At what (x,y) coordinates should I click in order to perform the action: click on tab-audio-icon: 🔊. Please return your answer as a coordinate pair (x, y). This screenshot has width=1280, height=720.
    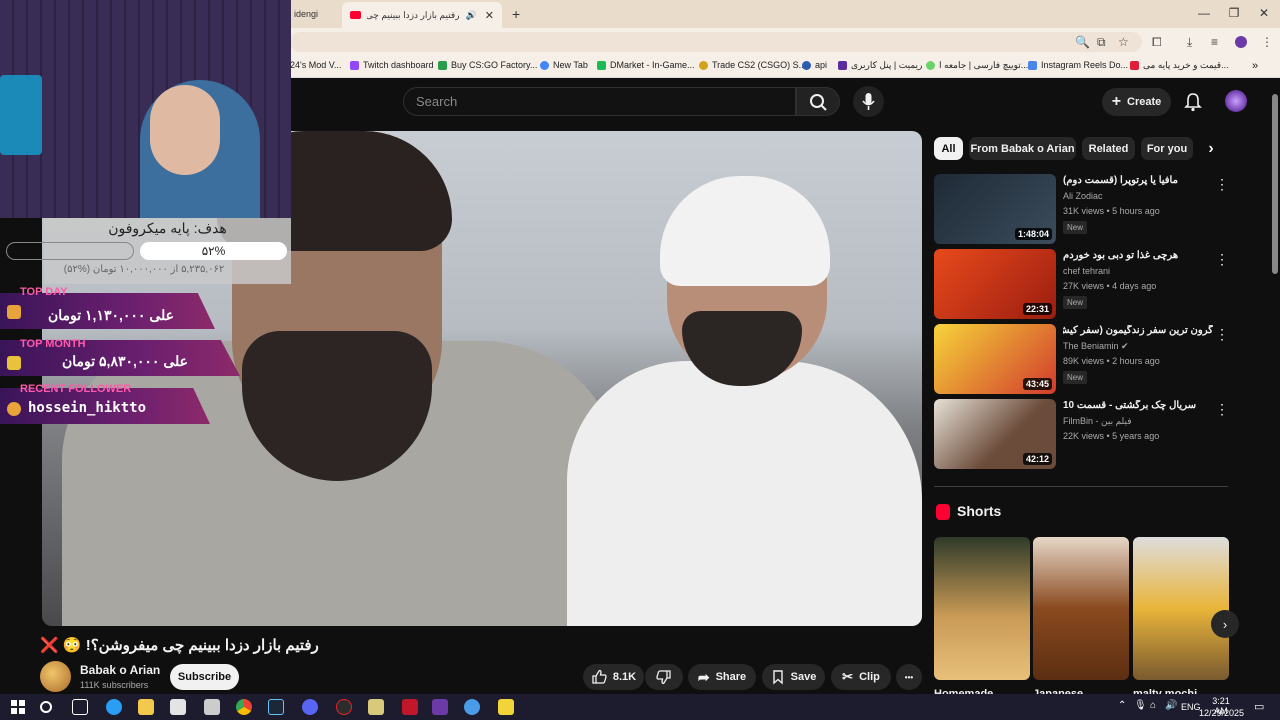
    Looking at the image, I should click on (471, 14).